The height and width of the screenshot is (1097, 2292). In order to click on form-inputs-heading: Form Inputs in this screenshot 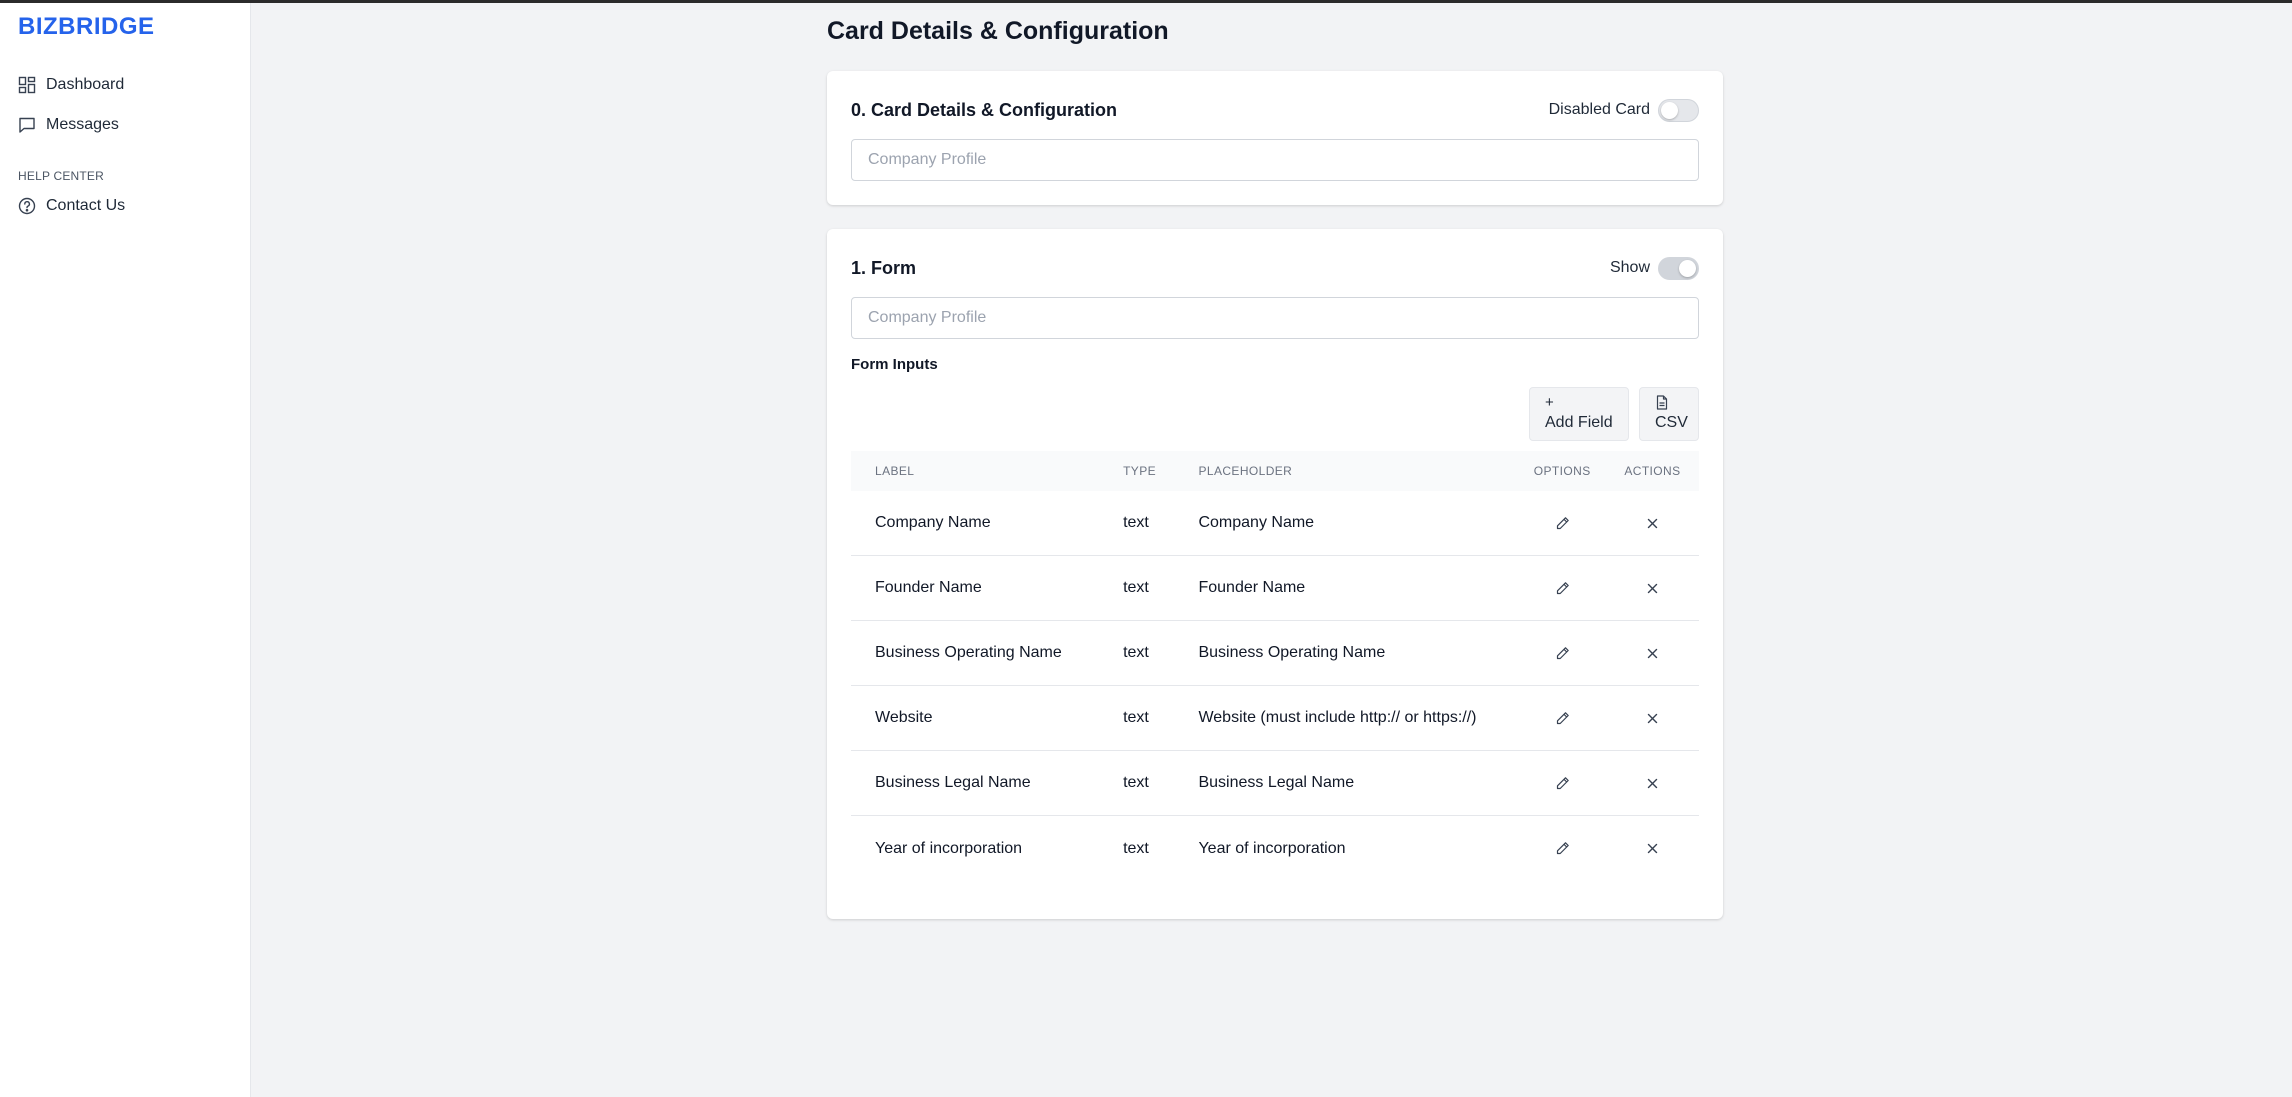, I will do `click(894, 364)`.